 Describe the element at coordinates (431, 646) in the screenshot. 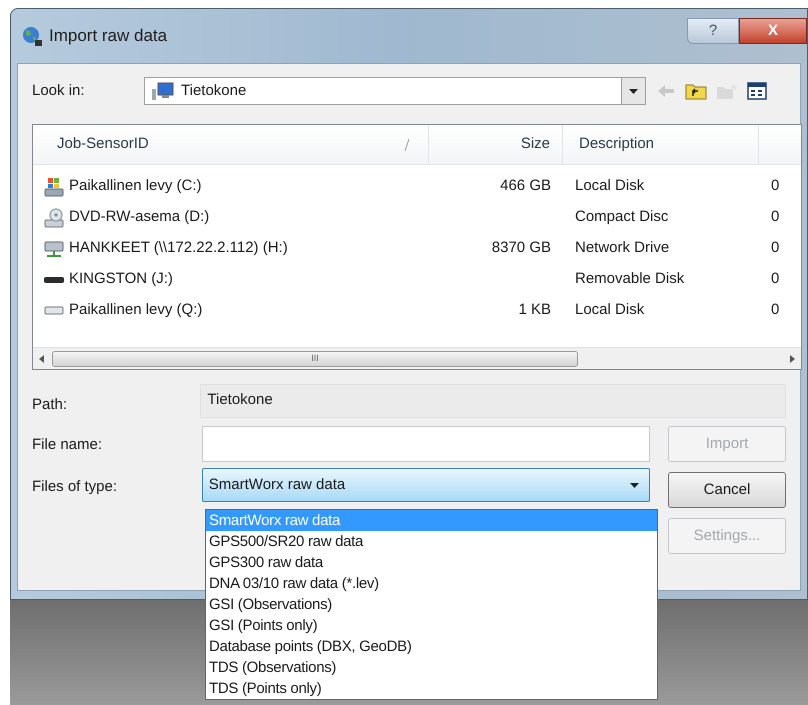

I see `file-type-option: Database points (DBX, GeoDB)` at that location.